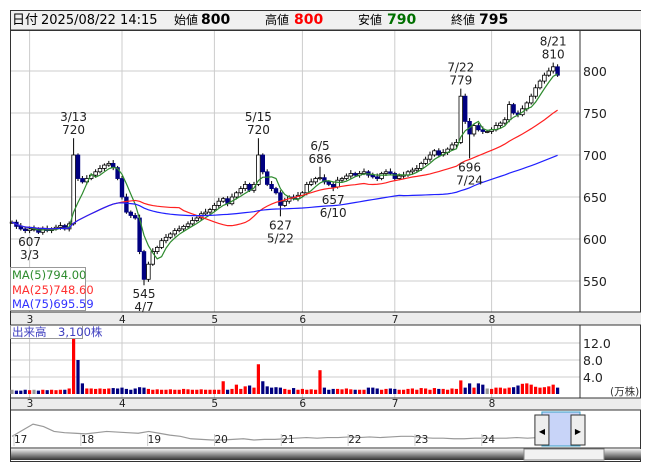  I want to click on month-label: 6, so click(302, 320).